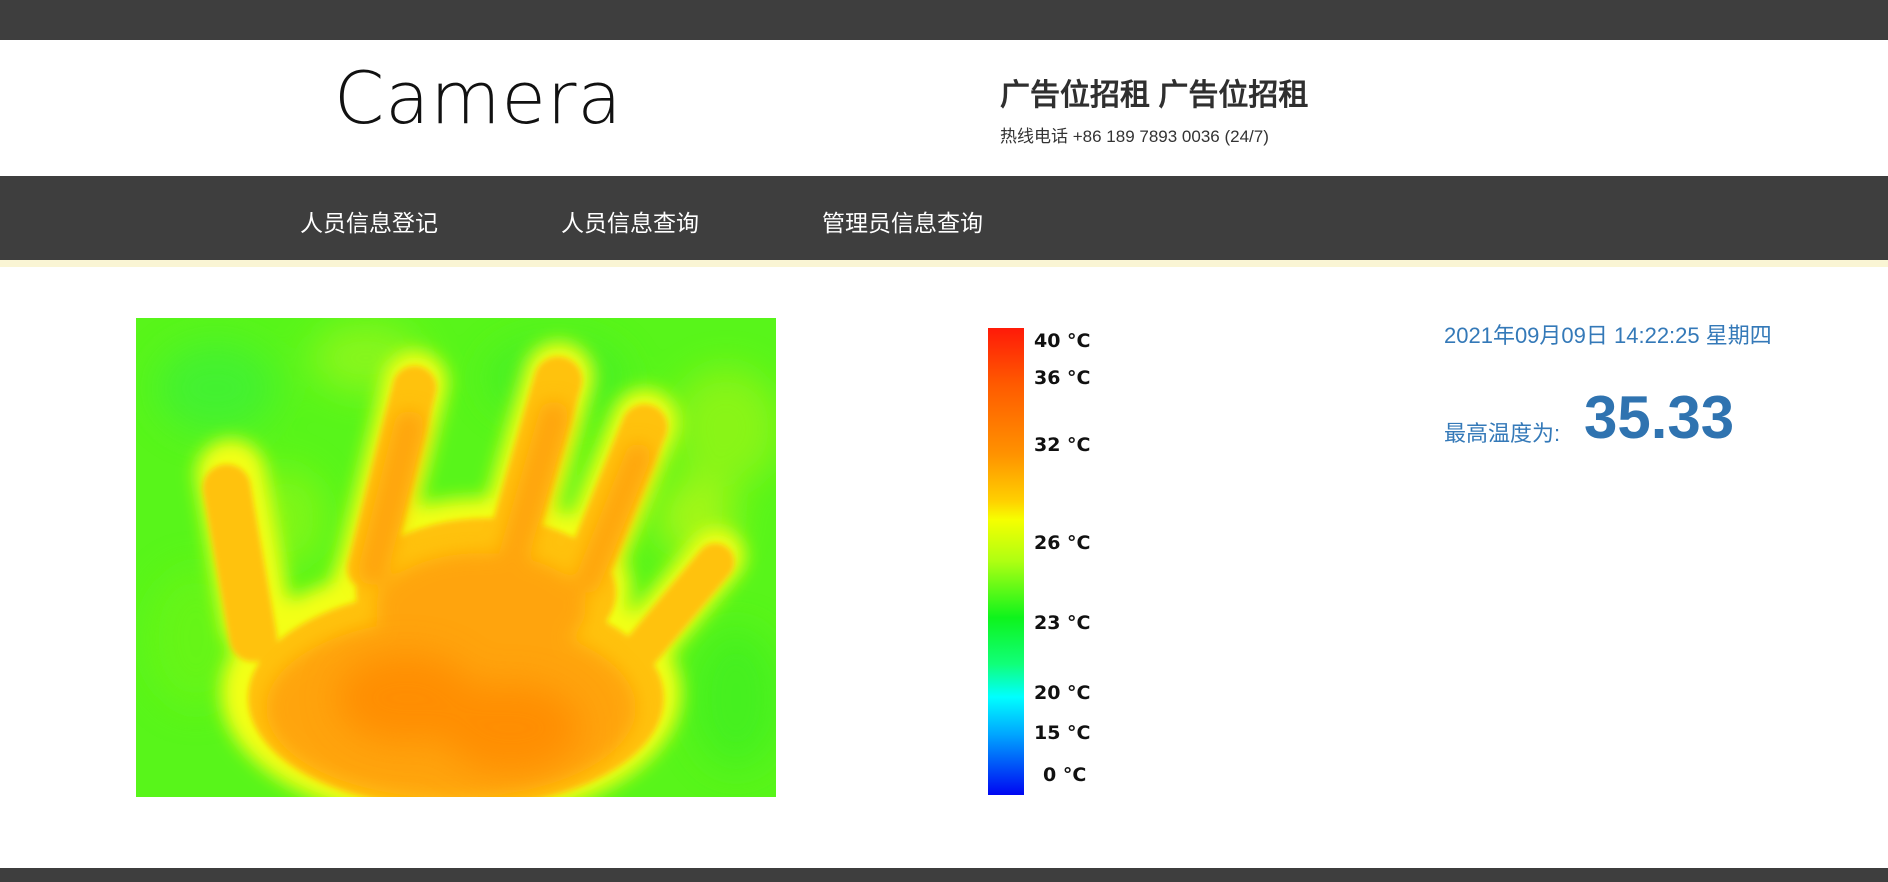 The height and width of the screenshot is (882, 1888). What do you see at coordinates (369, 221) in the screenshot?
I see `nav-item-register: 人员信息登记` at bounding box center [369, 221].